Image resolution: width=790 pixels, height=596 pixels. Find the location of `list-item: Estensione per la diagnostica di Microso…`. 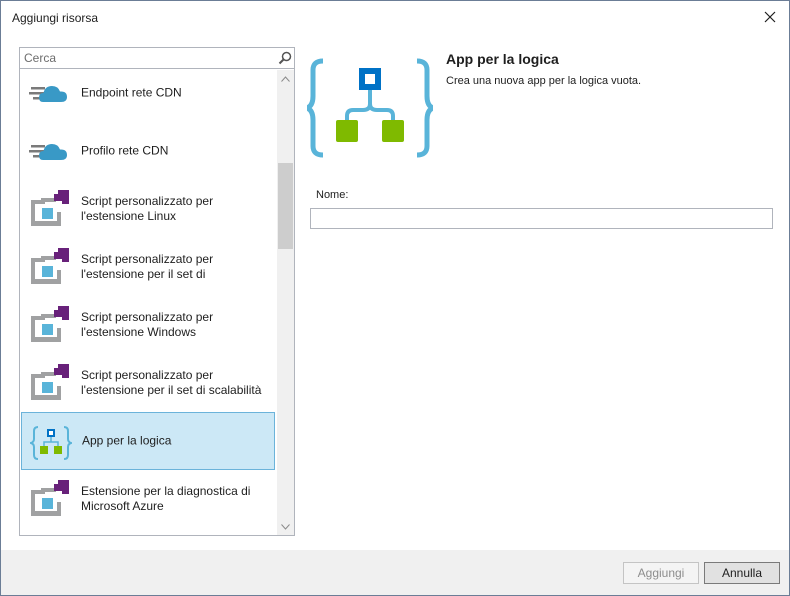

list-item: Estensione per la diagnostica di Microso… is located at coordinates (148, 499).